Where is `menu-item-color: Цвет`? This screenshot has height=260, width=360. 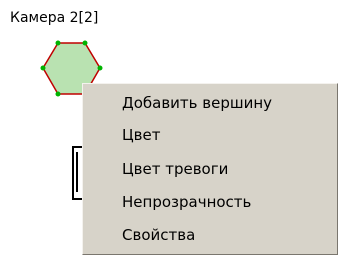 menu-item-color: Цвет is located at coordinates (210, 135).